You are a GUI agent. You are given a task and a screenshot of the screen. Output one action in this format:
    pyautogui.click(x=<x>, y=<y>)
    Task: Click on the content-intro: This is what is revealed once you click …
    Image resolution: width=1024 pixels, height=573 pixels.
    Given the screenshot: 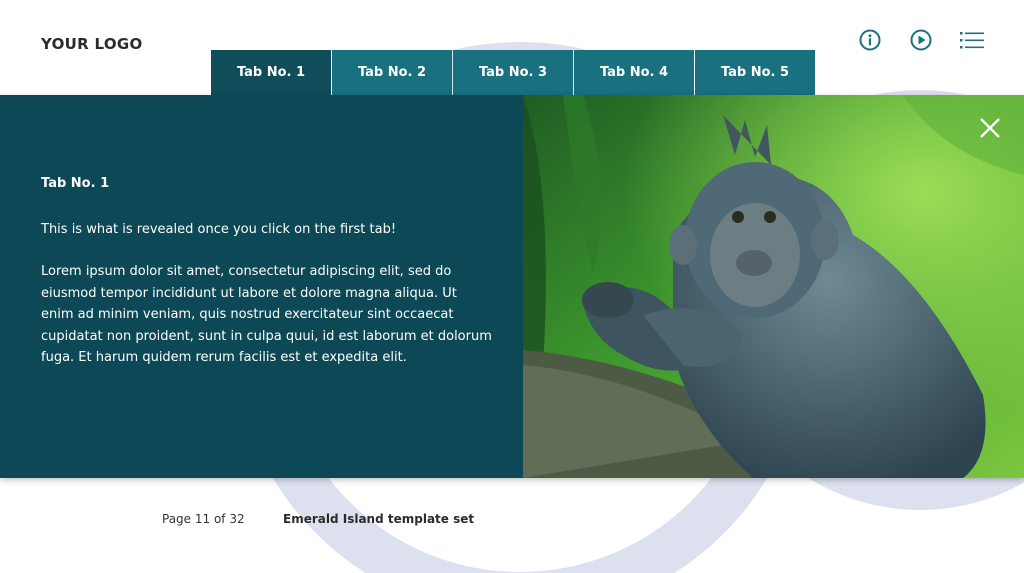 What is the action you would take?
    pyautogui.click(x=219, y=229)
    